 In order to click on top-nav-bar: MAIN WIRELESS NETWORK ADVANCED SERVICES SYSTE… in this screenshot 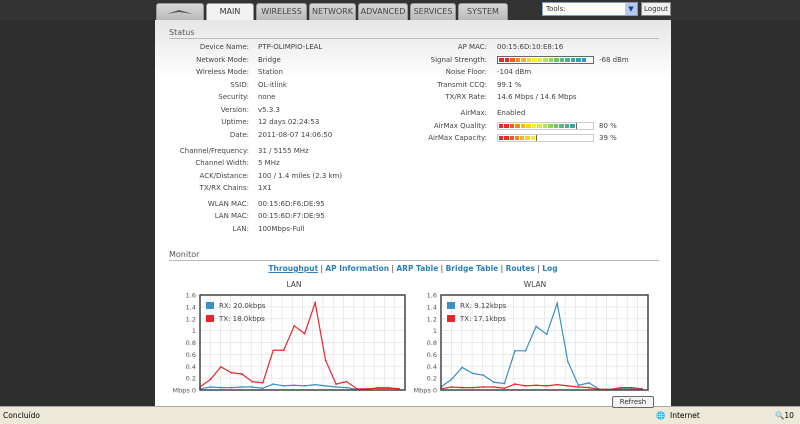, I will do `click(400, 10)`.